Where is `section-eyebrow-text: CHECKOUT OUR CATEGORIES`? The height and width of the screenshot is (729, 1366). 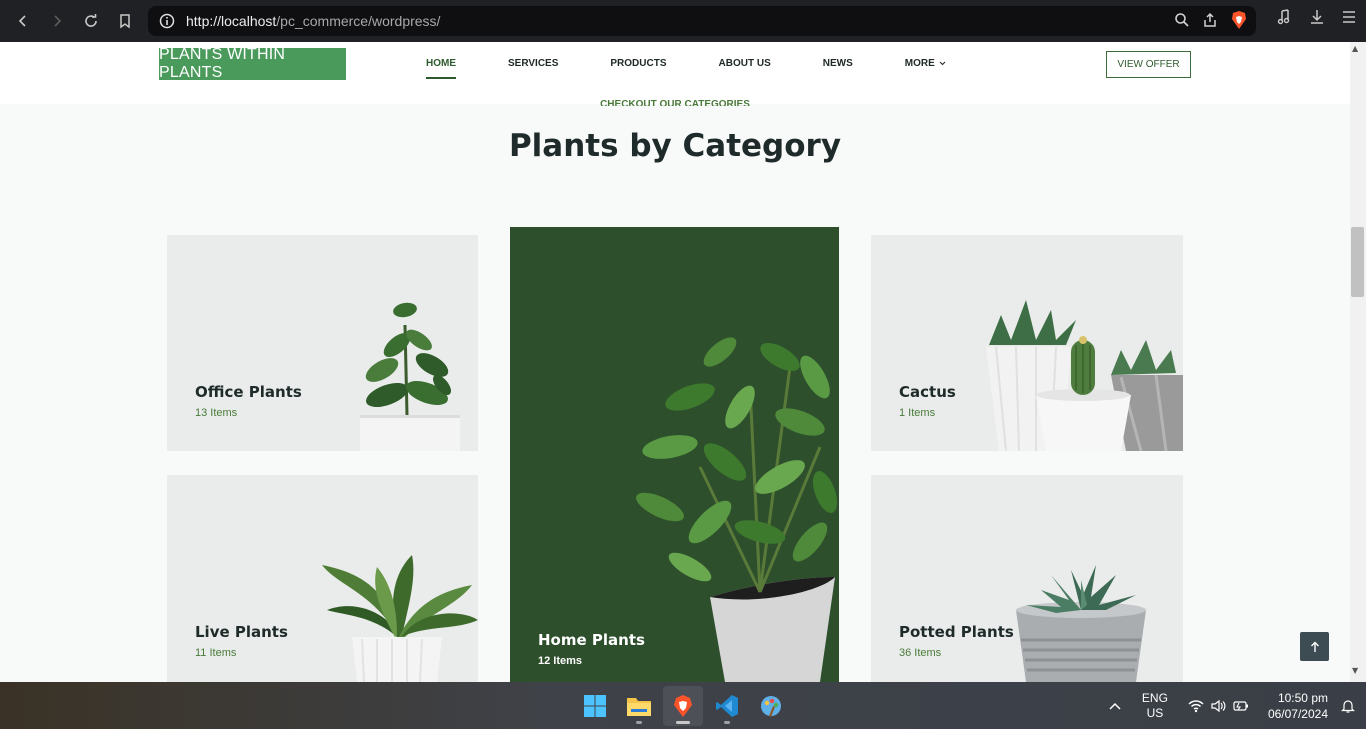 section-eyebrow-text: CHECKOUT OUR CATEGORIES is located at coordinates (675, 102).